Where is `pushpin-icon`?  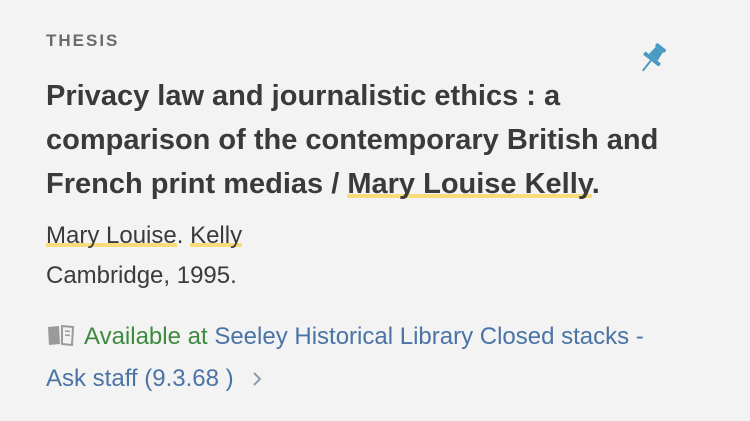
pushpin-icon is located at coordinates (652, 59).